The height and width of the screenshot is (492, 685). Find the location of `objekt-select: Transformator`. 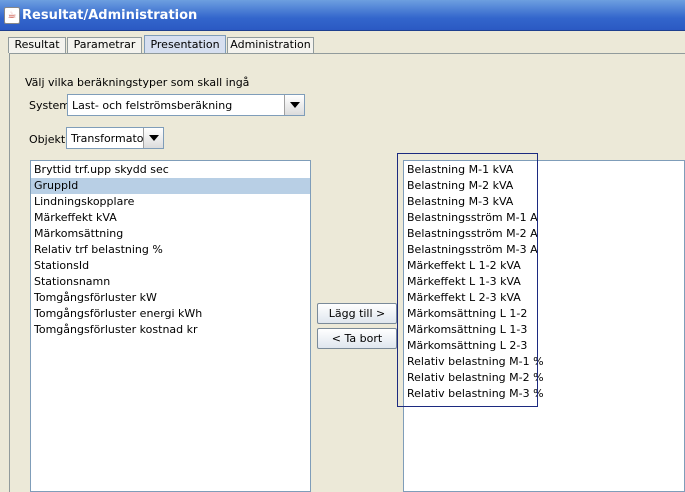

objekt-select: Transformator is located at coordinates (115, 138).